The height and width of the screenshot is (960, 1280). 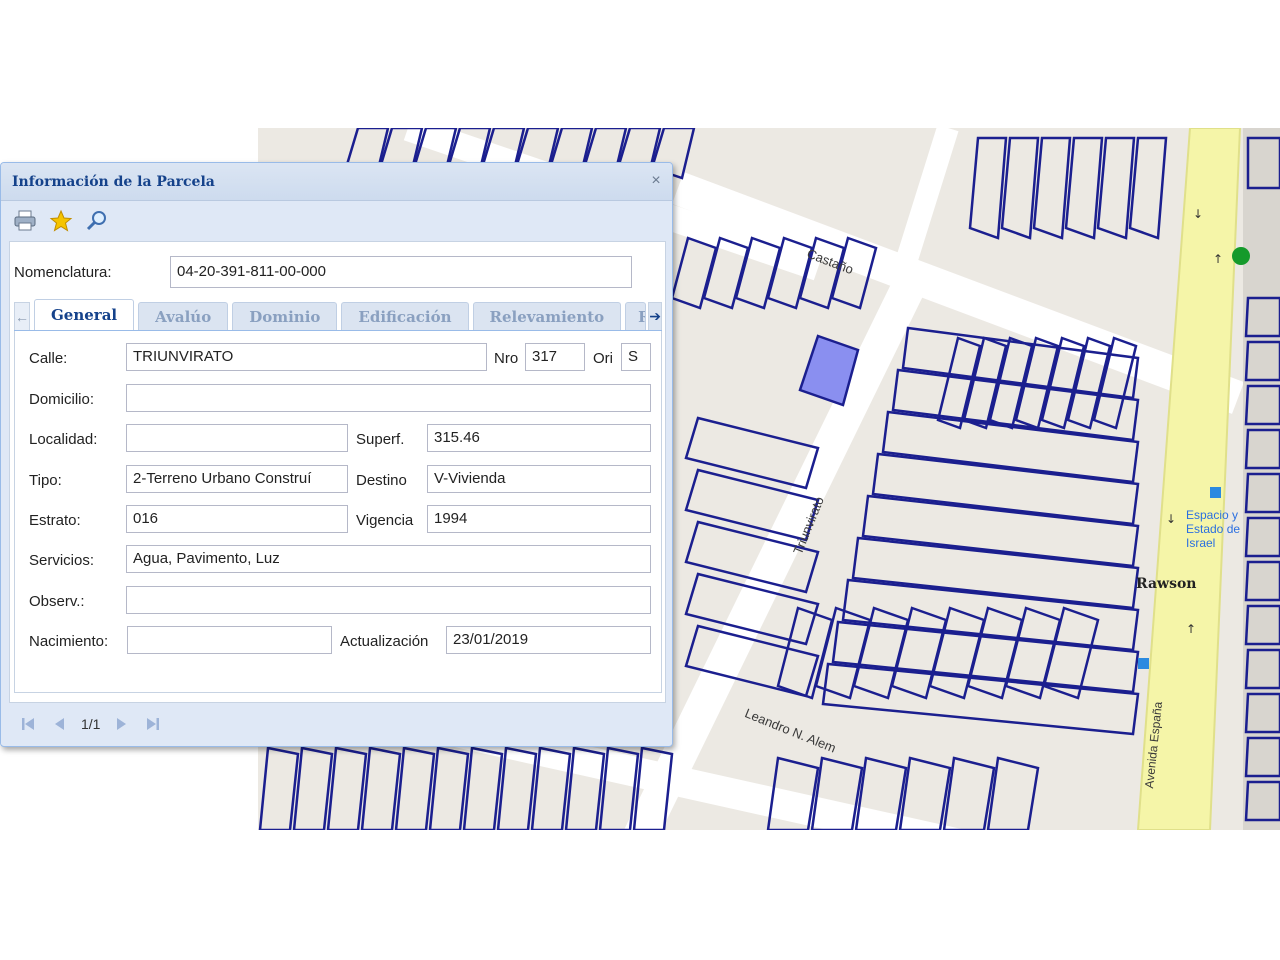 I want to click on place-label-rawson: Rawson, so click(x=1166, y=584).